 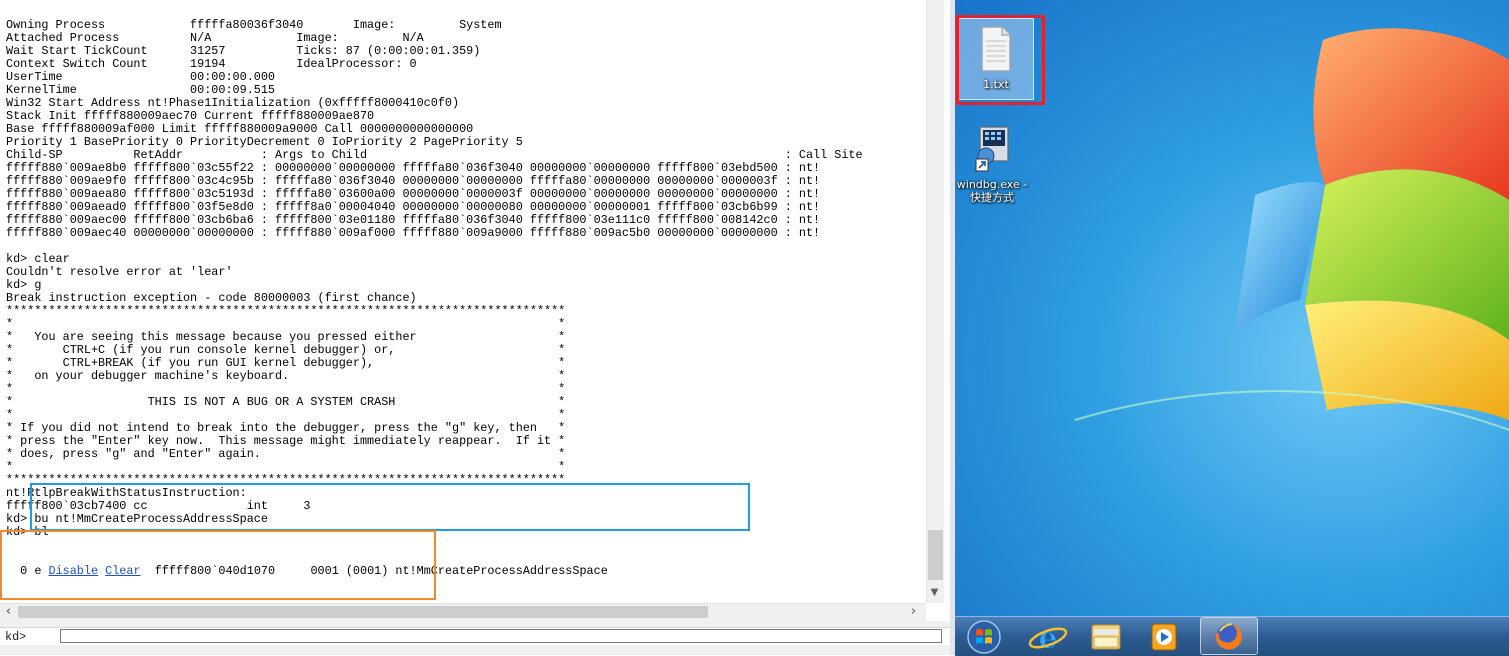 I want to click on svg-text: e, so click(x=1047, y=637).